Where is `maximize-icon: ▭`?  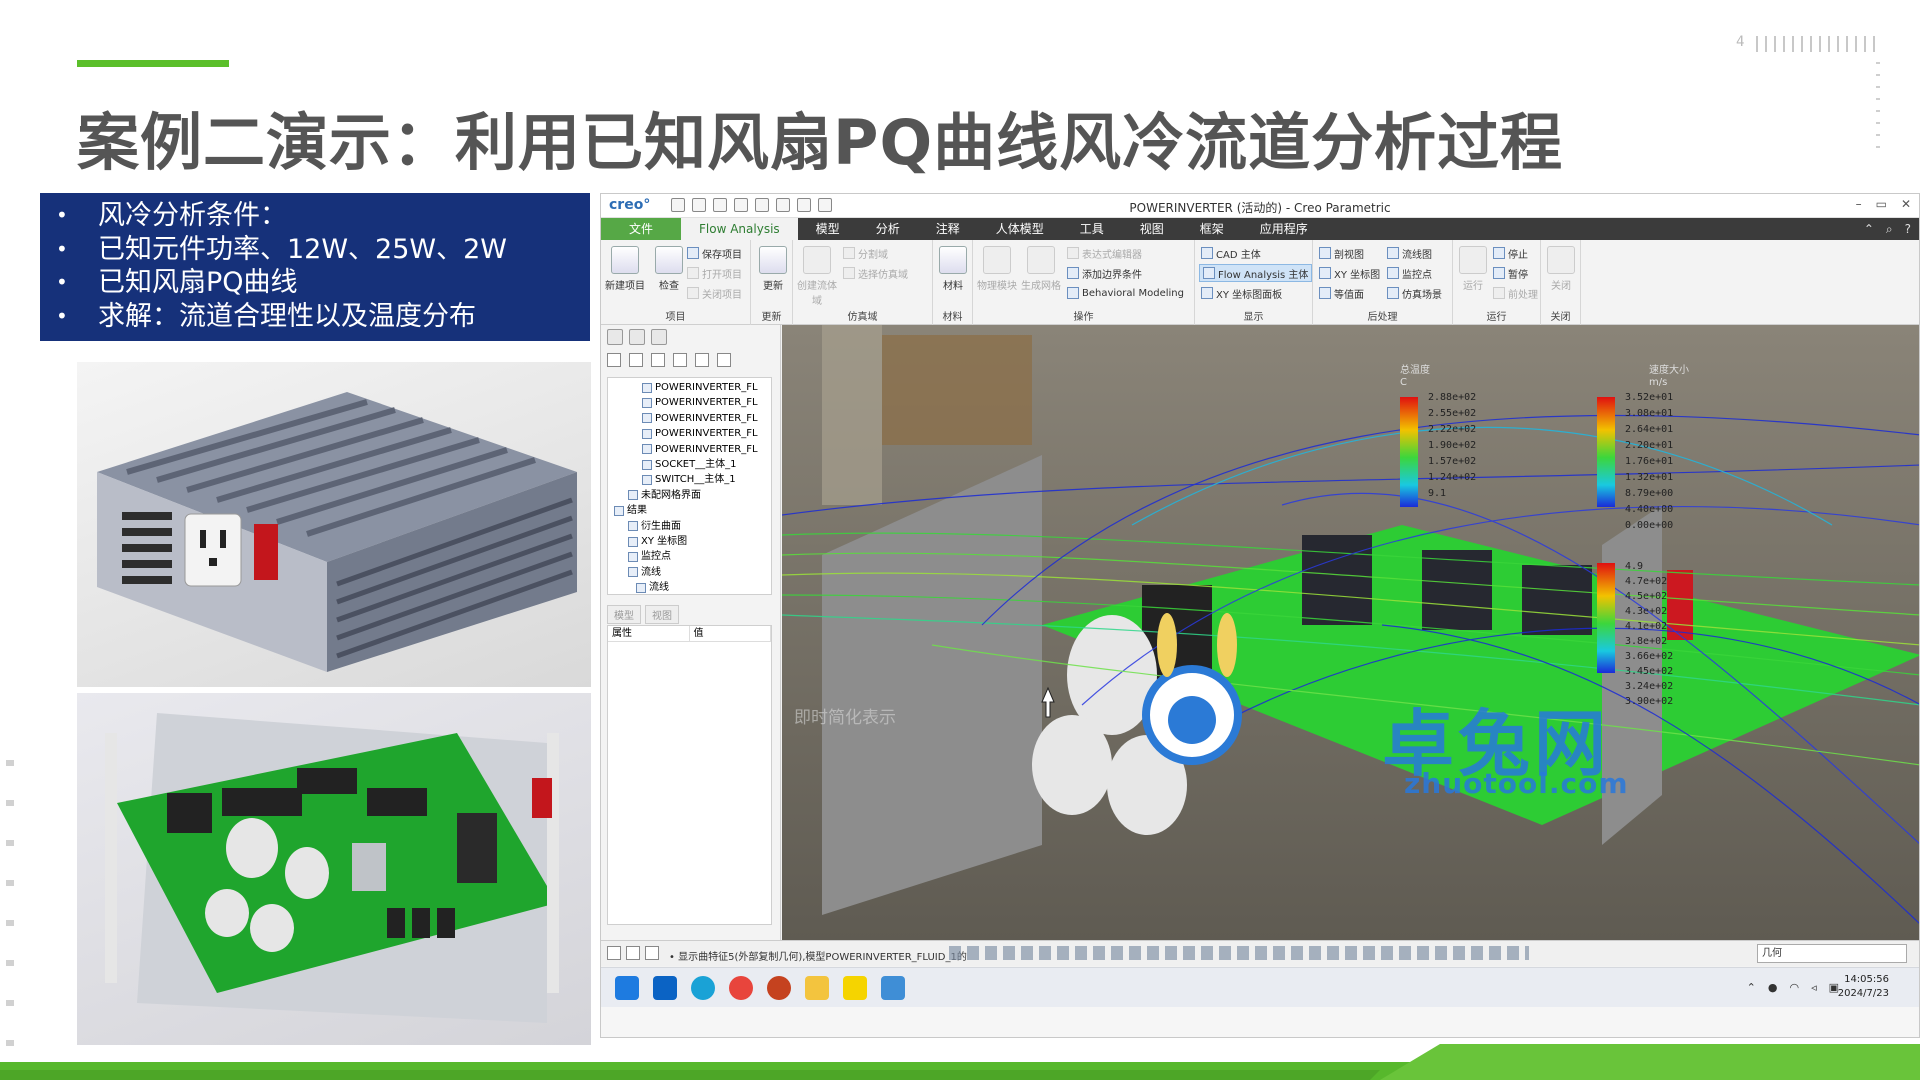 maximize-icon: ▭ is located at coordinates (1881, 204).